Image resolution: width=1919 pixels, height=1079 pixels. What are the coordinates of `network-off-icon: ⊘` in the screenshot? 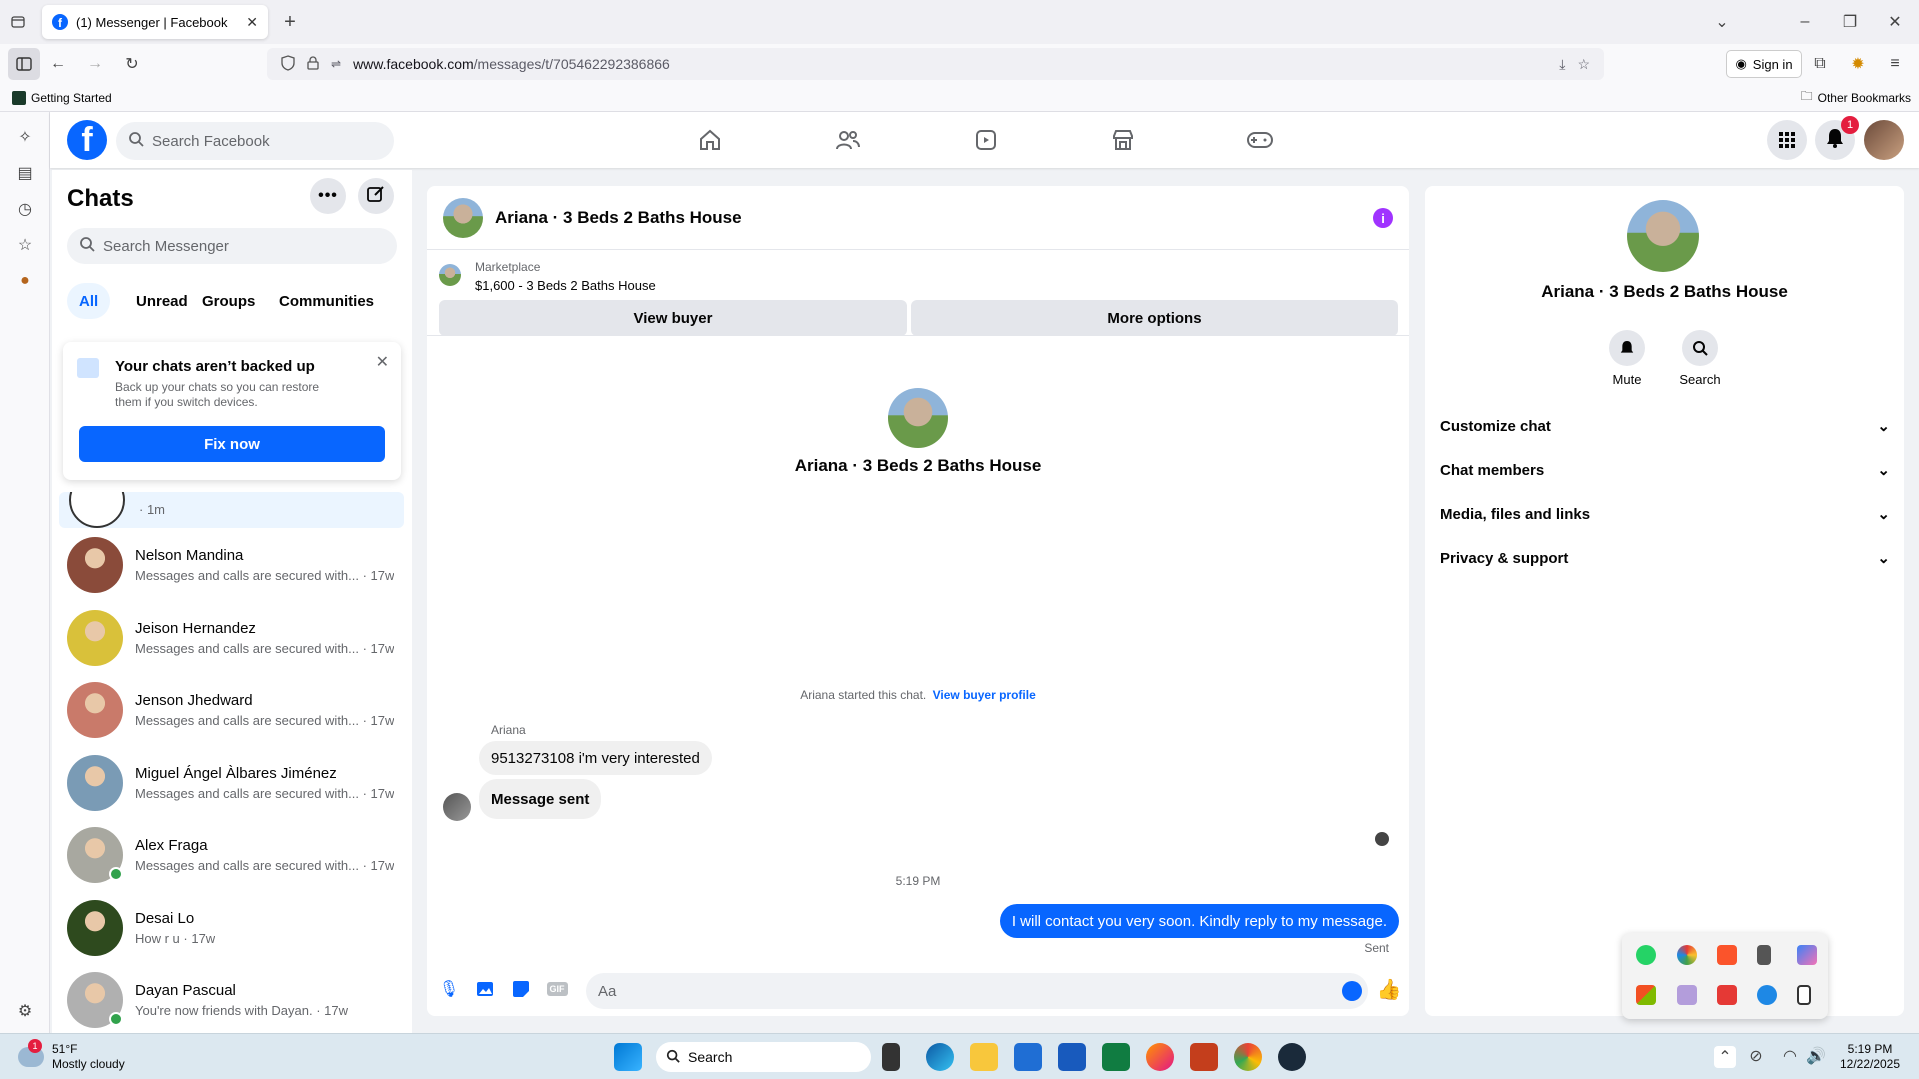 It's located at (1756, 1056).